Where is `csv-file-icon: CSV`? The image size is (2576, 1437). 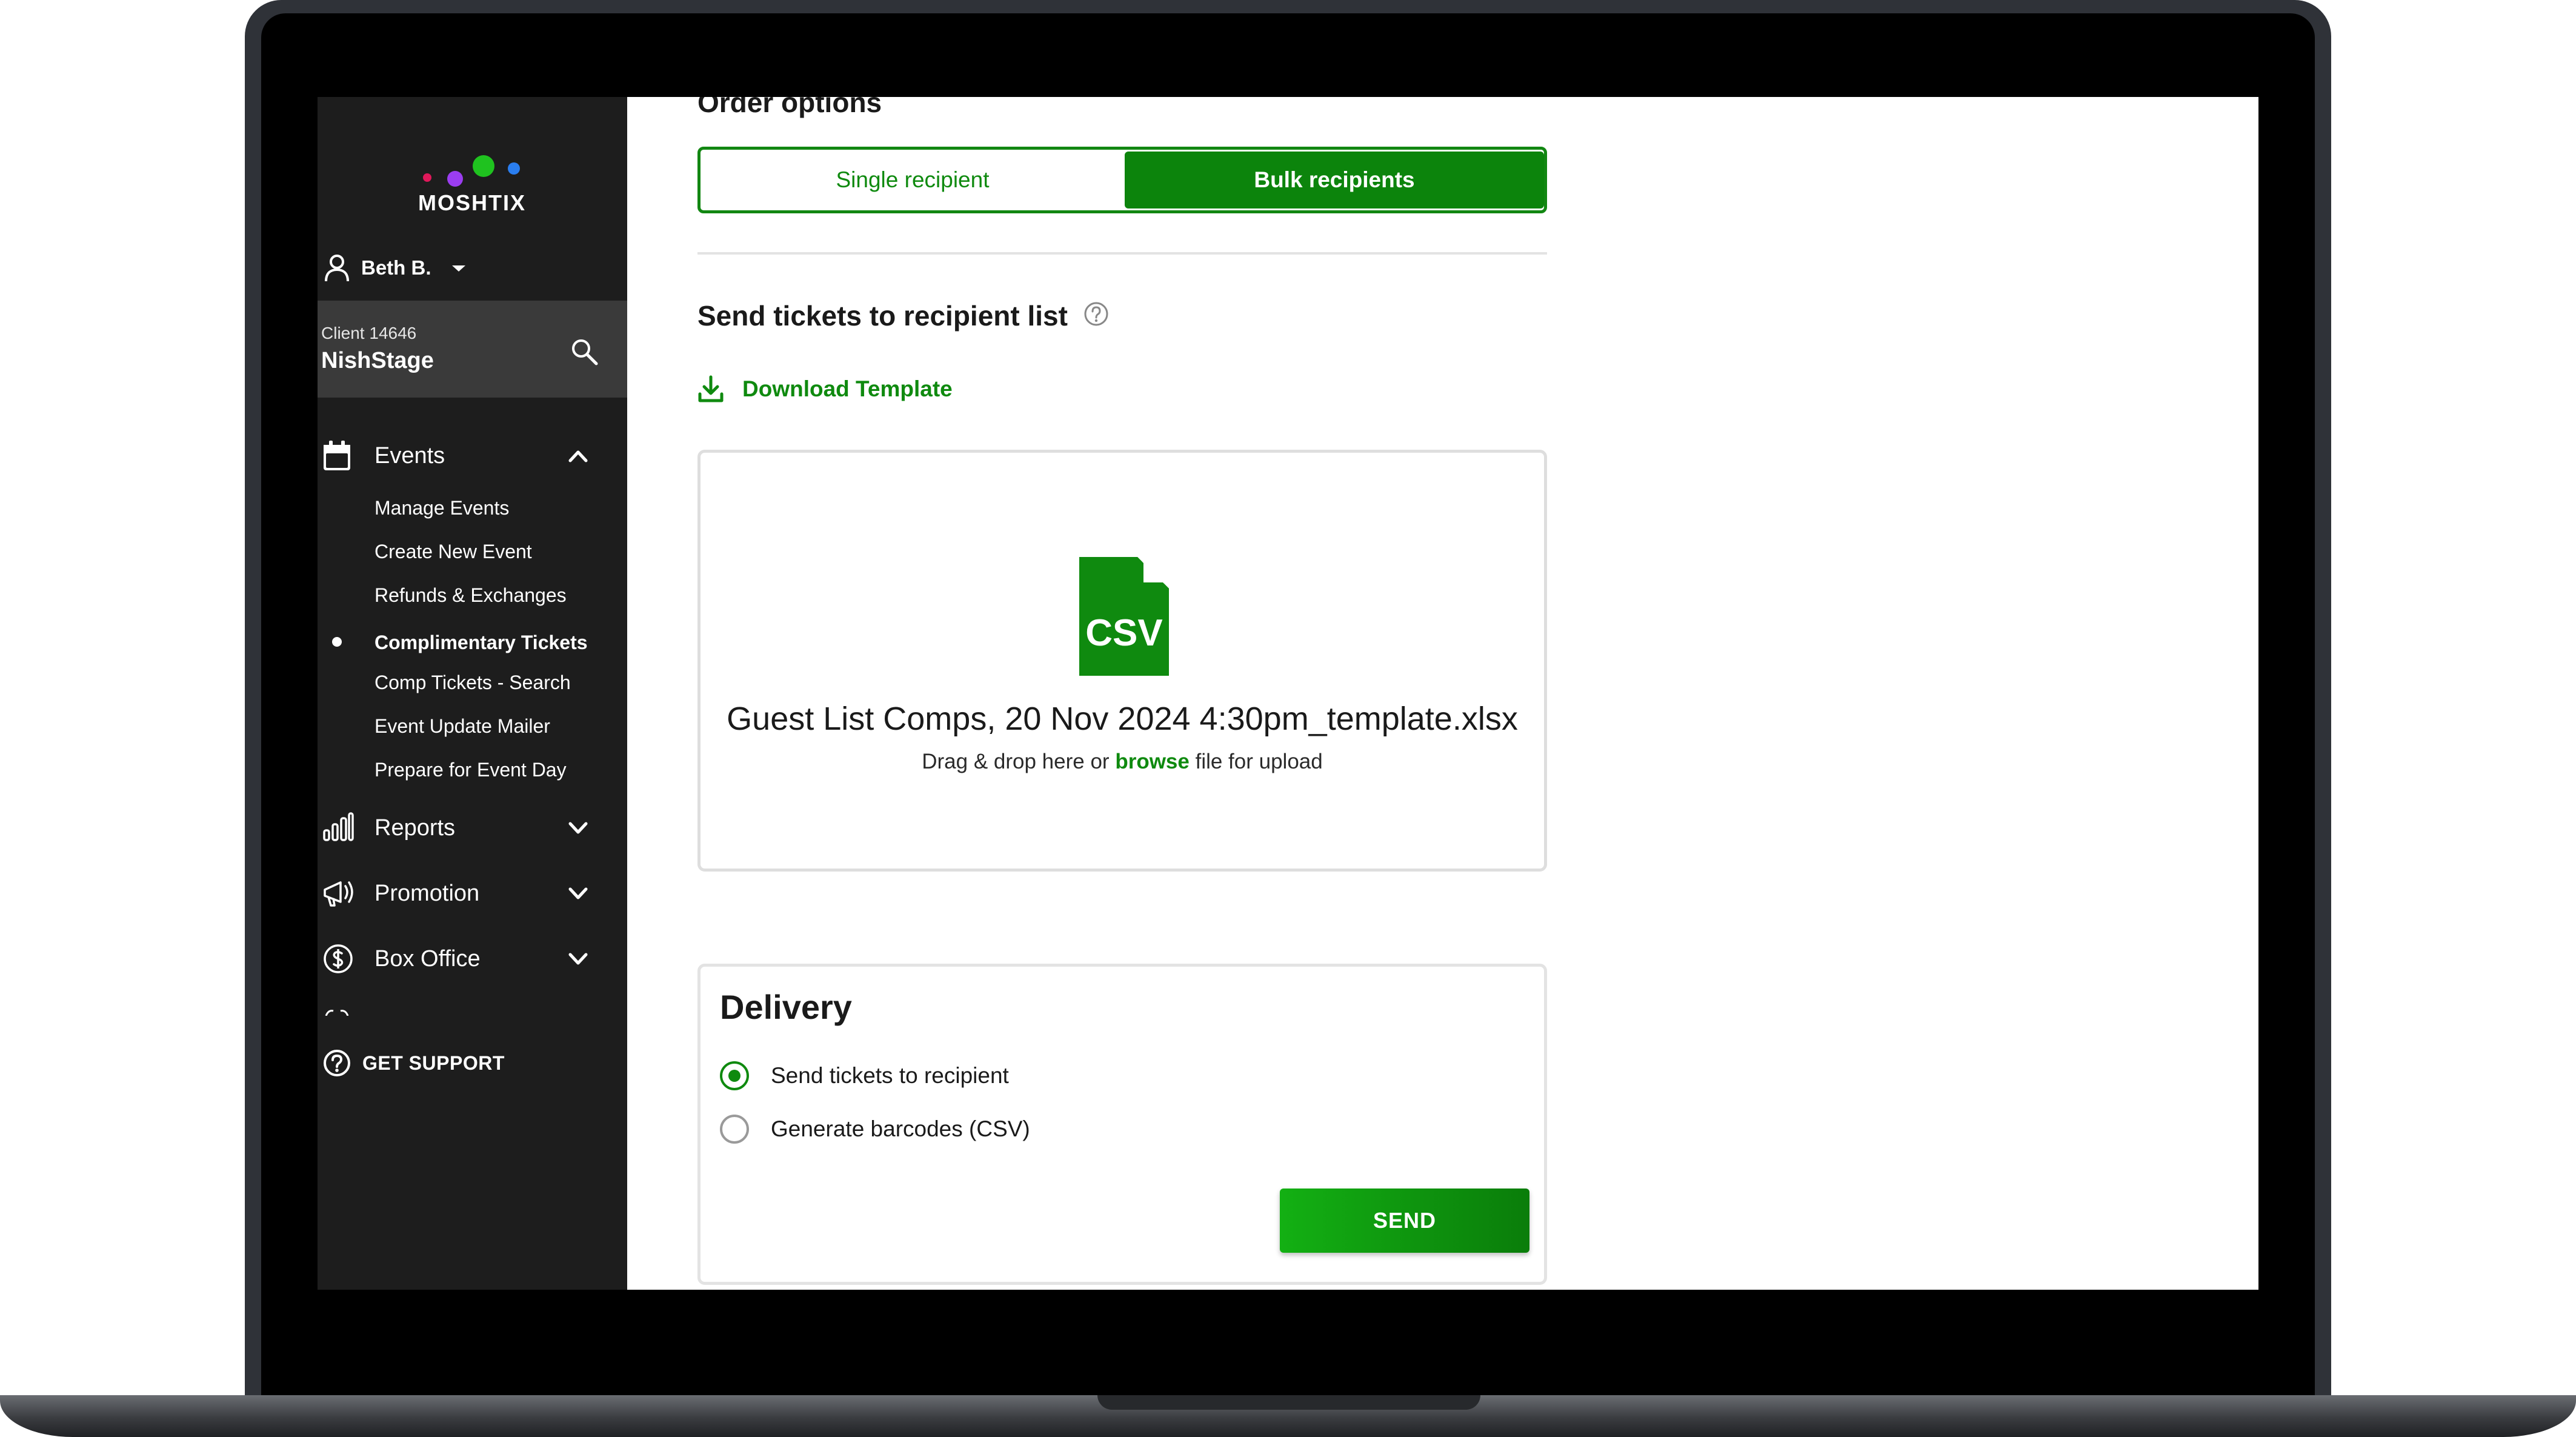 csv-file-icon: CSV is located at coordinates (1124, 616).